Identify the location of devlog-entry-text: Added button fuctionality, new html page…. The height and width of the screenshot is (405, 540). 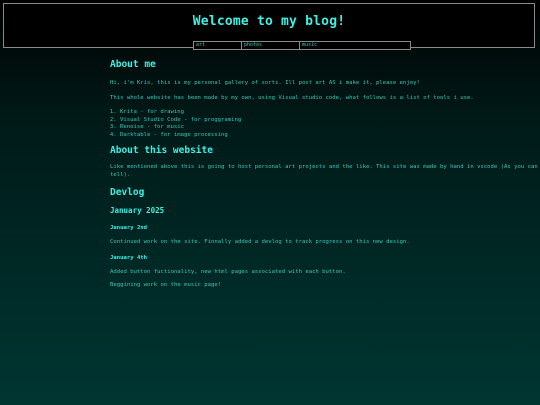
(228, 271).